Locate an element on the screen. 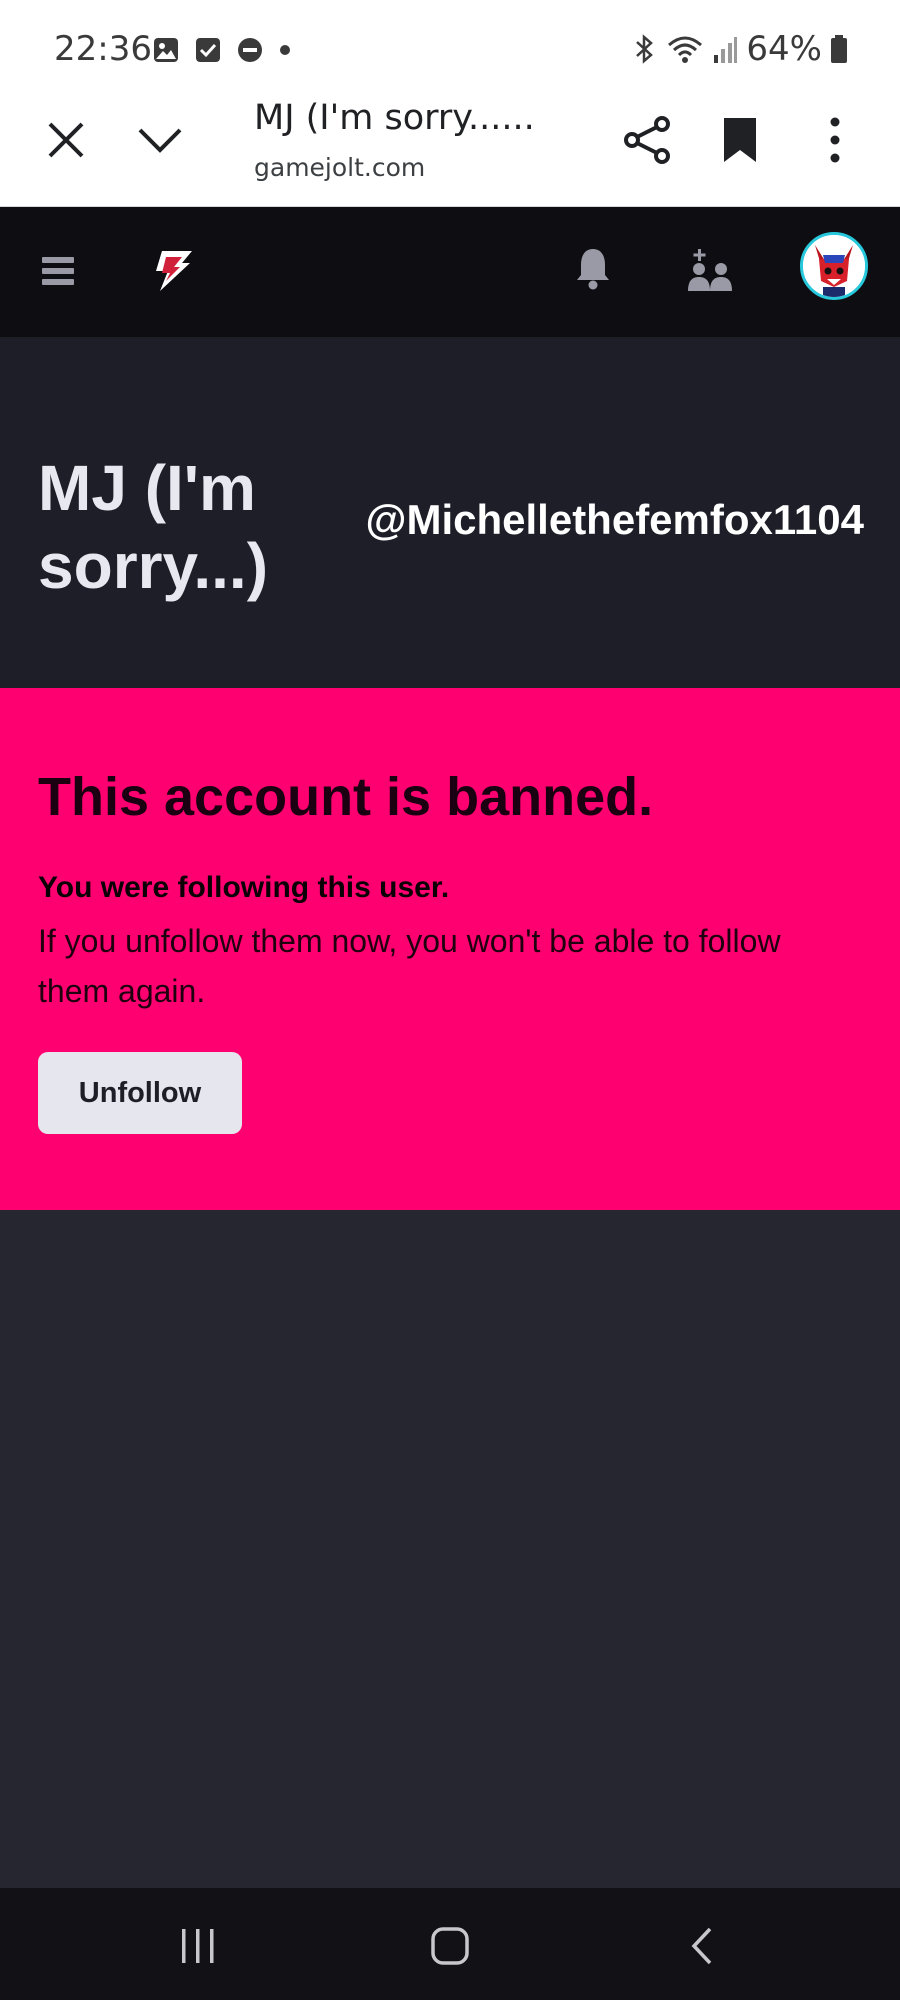 Image resolution: width=900 pixels, height=2000 pixels. status-notification-icons is located at coordinates (222, 50).